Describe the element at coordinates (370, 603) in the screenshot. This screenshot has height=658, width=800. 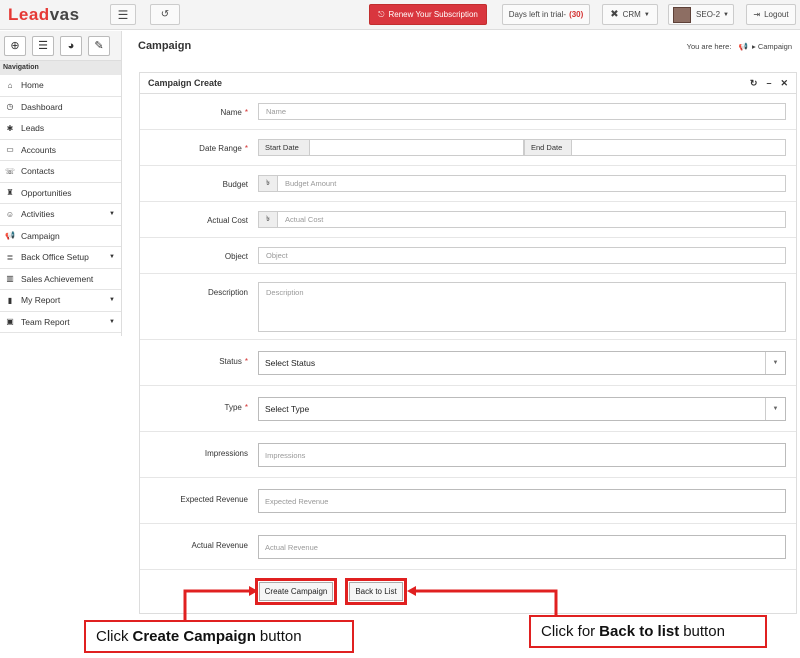
I see `annotation-arrows` at that location.